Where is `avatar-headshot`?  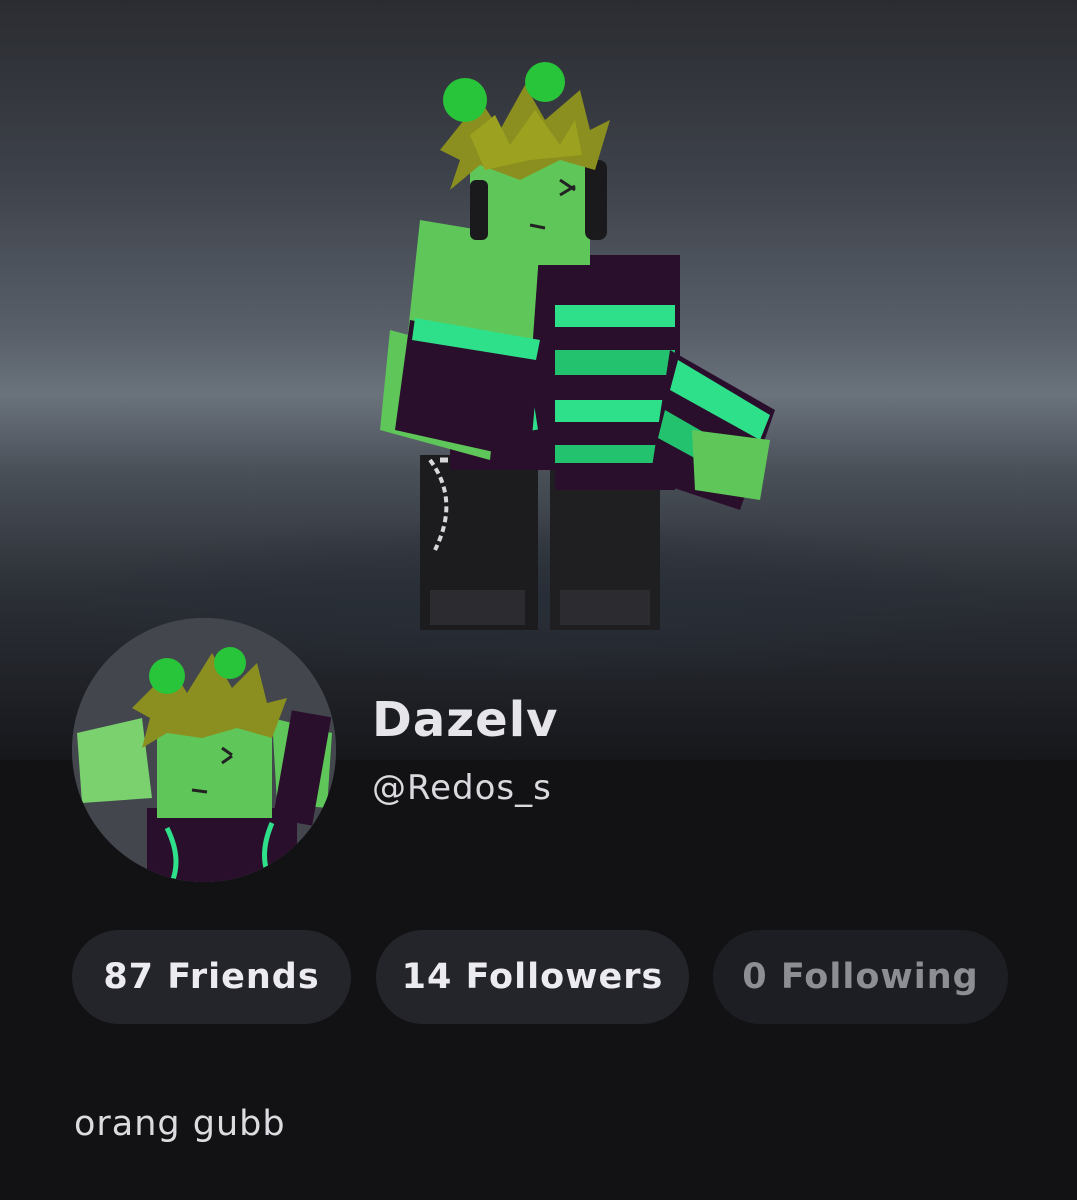
avatar-headshot is located at coordinates (204, 750).